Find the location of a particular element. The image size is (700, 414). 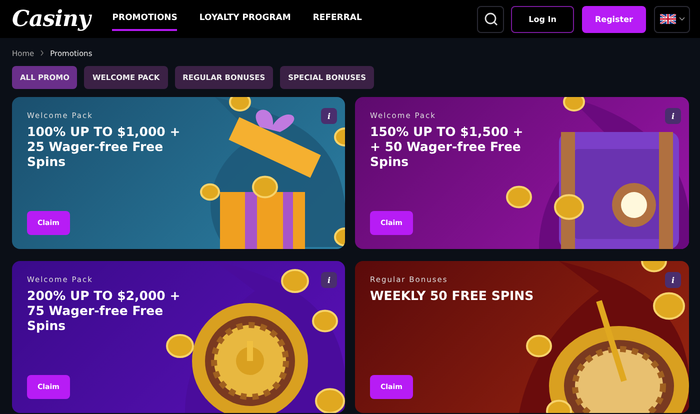

nav-link: LOYALTY PROGRAM is located at coordinates (245, 19).